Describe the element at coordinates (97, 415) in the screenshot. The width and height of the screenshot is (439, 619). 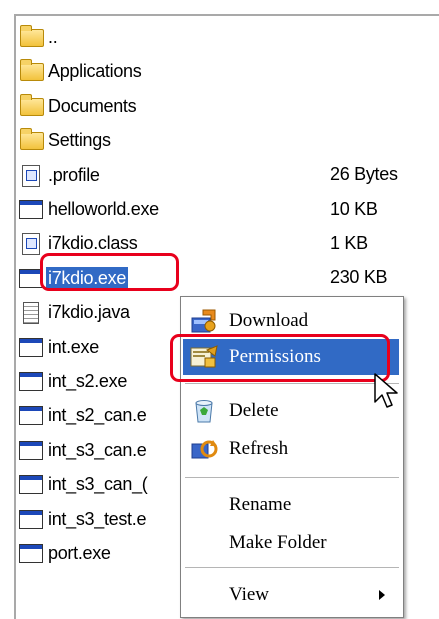
I see `file-name: int_s2_can.e` at that location.